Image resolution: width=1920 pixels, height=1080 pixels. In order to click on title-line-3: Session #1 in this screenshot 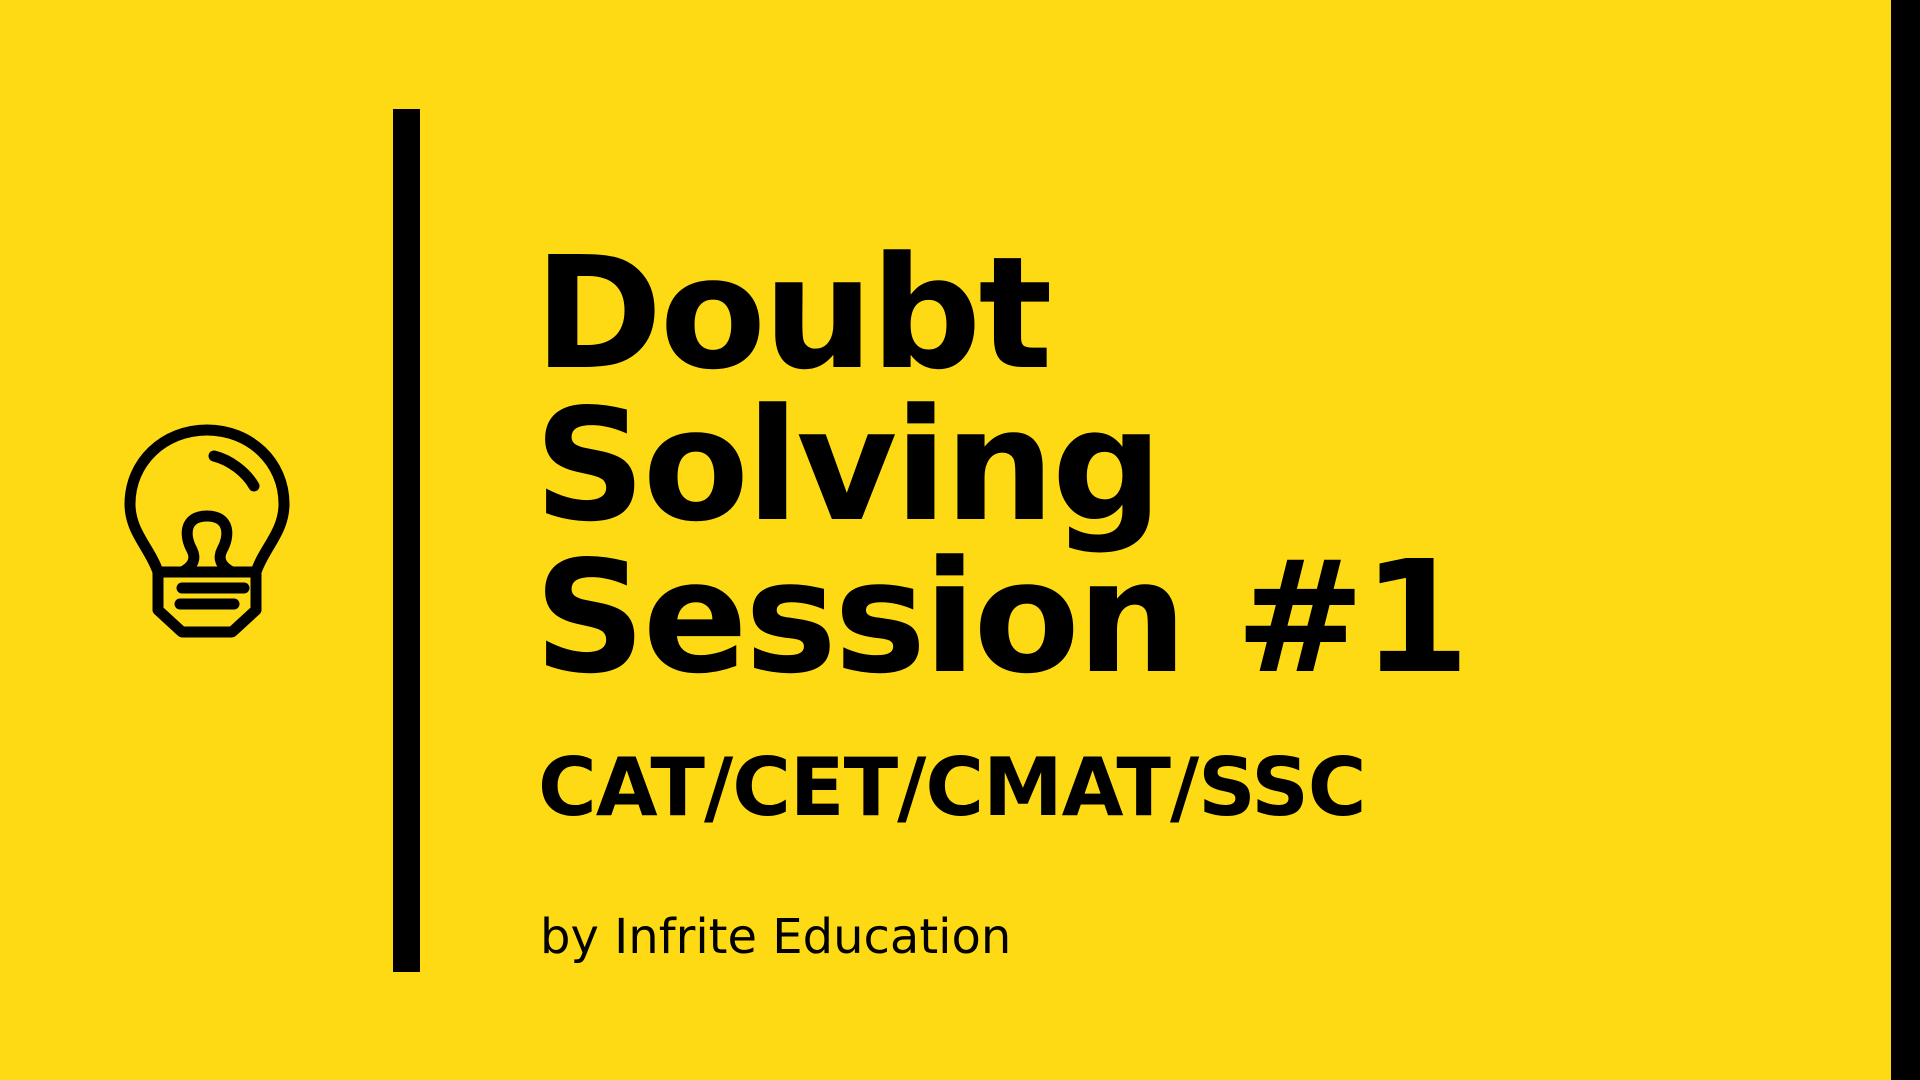, I will do `click(1002, 617)`.